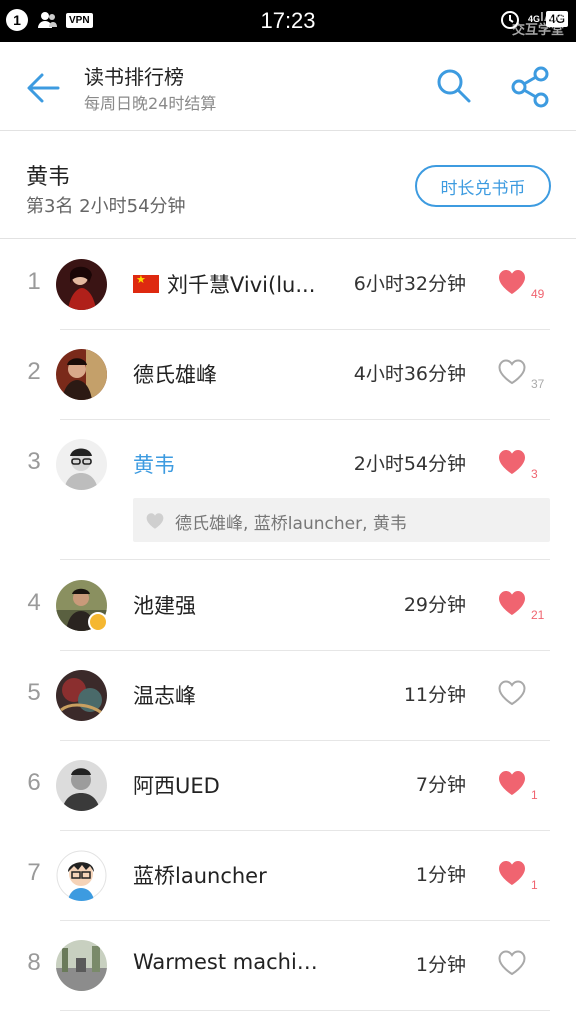 The image size is (576, 1024). What do you see at coordinates (537, 29) in the screenshot?
I see `watermark-bottom: 交互学堂` at bounding box center [537, 29].